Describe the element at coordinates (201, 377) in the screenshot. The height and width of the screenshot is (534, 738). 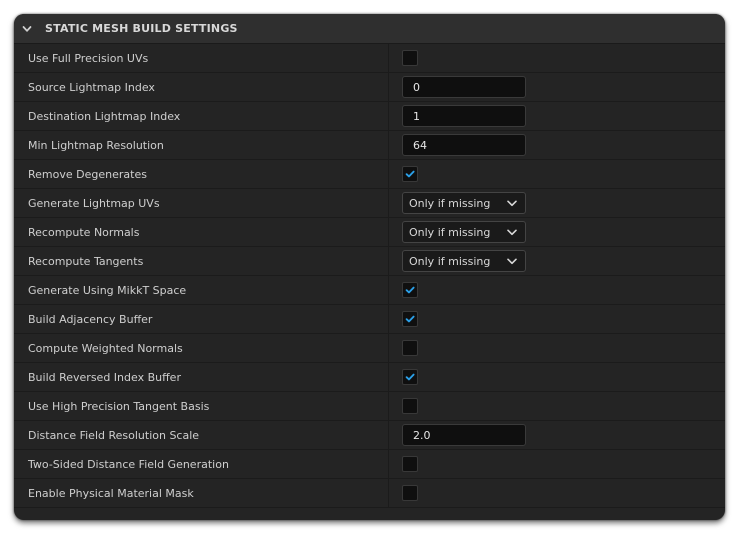
I see `setting-label: Build Reversed Index Buffer` at that location.